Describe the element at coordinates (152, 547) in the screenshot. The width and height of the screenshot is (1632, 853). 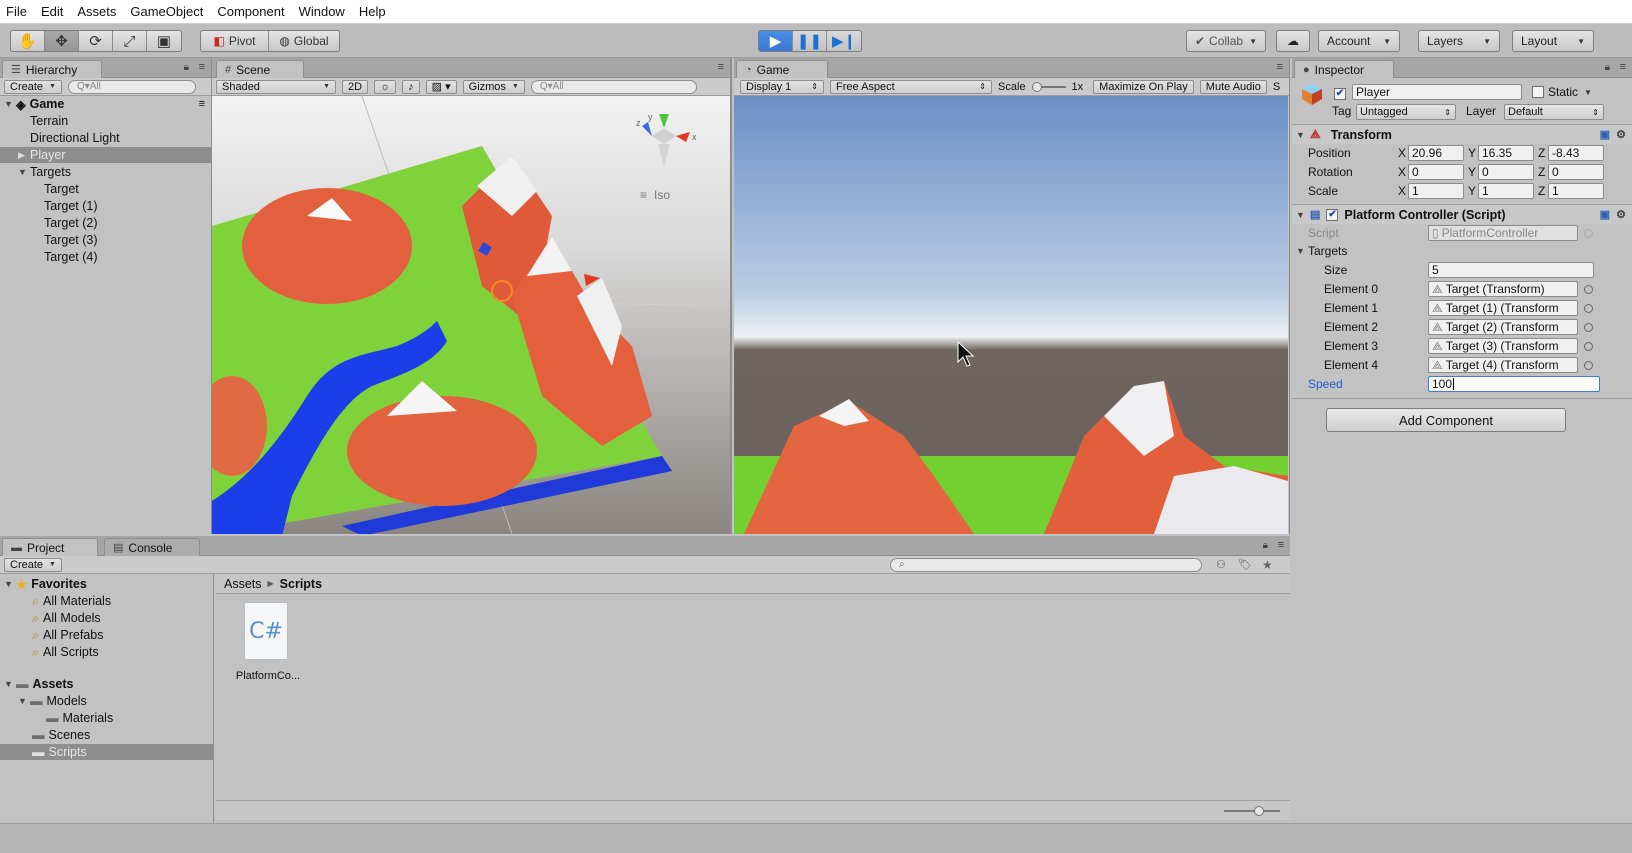
I see `tab-console: ▤ Console` at that location.